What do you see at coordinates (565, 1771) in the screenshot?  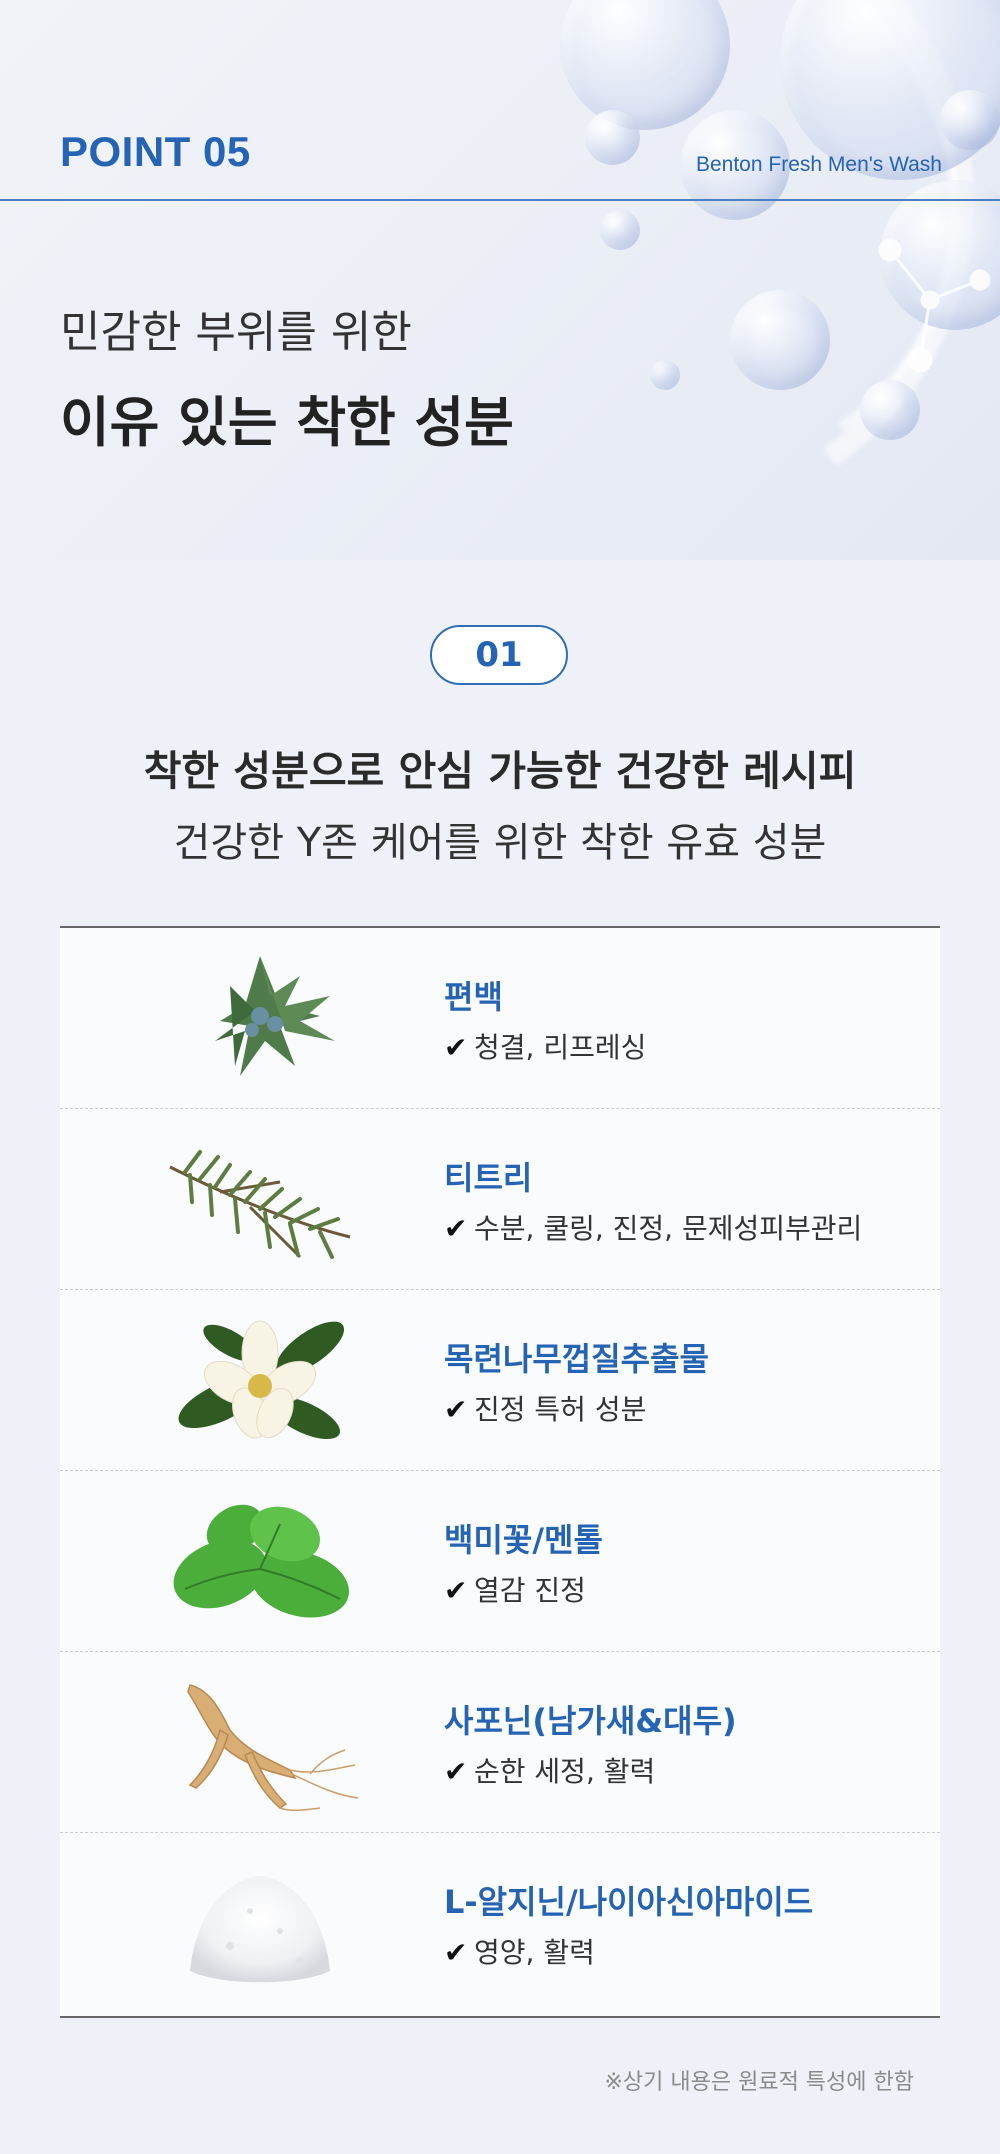 I see `ingredient-desc-text: 순한 세정, 활력` at bounding box center [565, 1771].